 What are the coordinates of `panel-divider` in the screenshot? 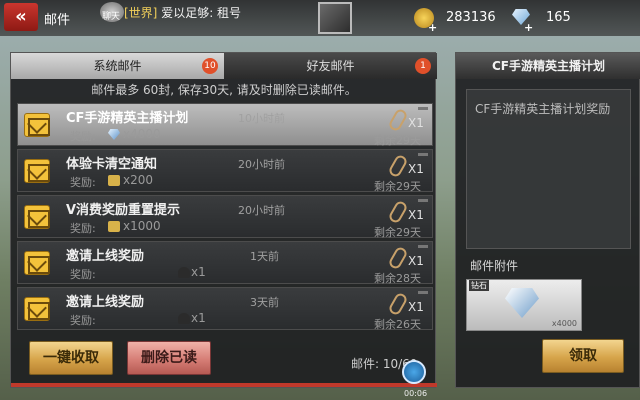 It's located at (224, 385).